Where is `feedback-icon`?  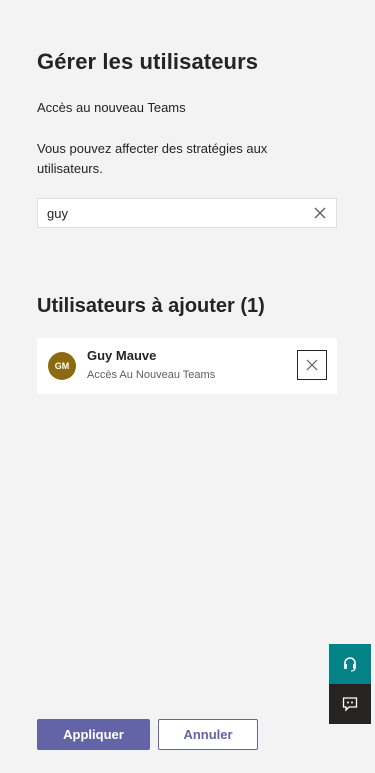
feedback-icon is located at coordinates (350, 704).